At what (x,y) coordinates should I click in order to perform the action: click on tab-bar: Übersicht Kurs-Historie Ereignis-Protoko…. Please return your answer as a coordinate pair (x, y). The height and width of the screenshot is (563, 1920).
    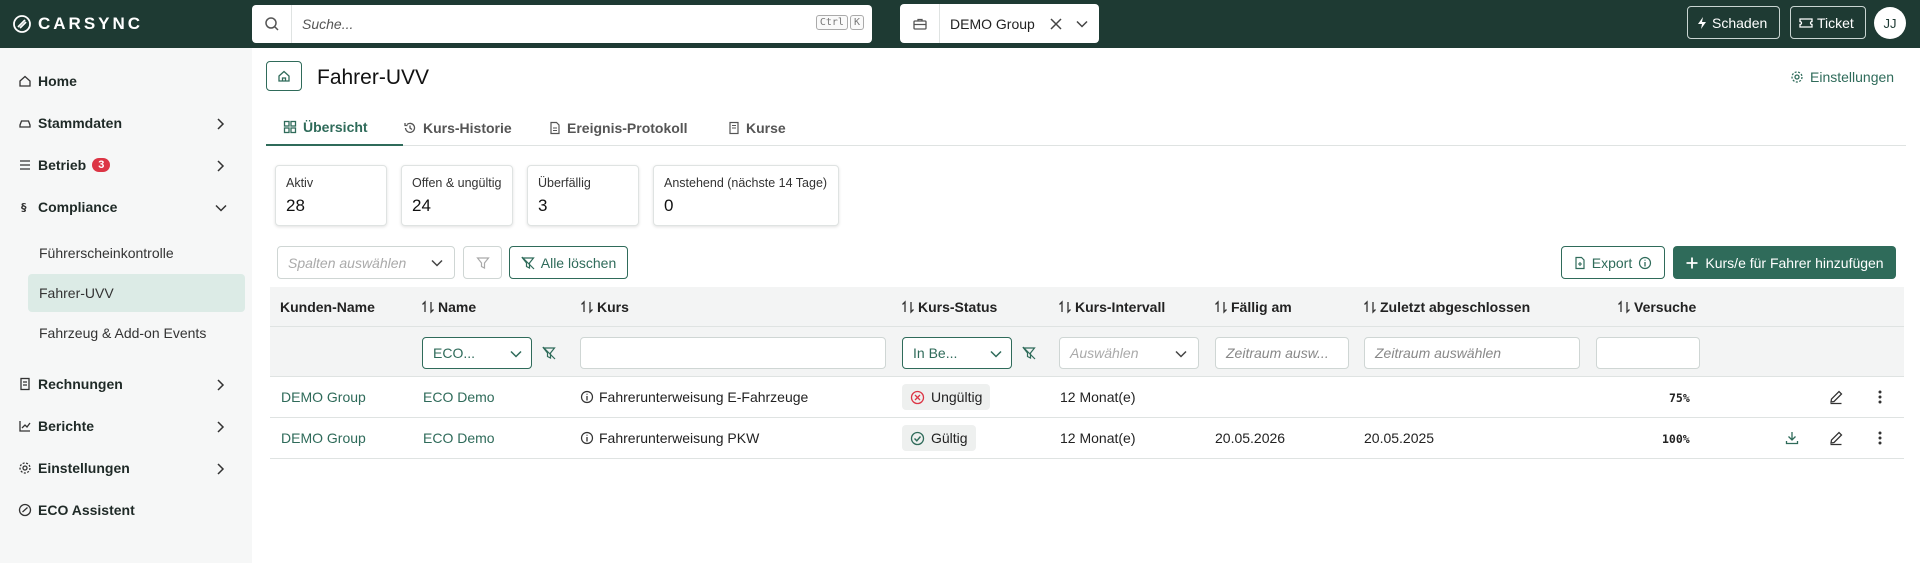
    Looking at the image, I should click on (1086, 128).